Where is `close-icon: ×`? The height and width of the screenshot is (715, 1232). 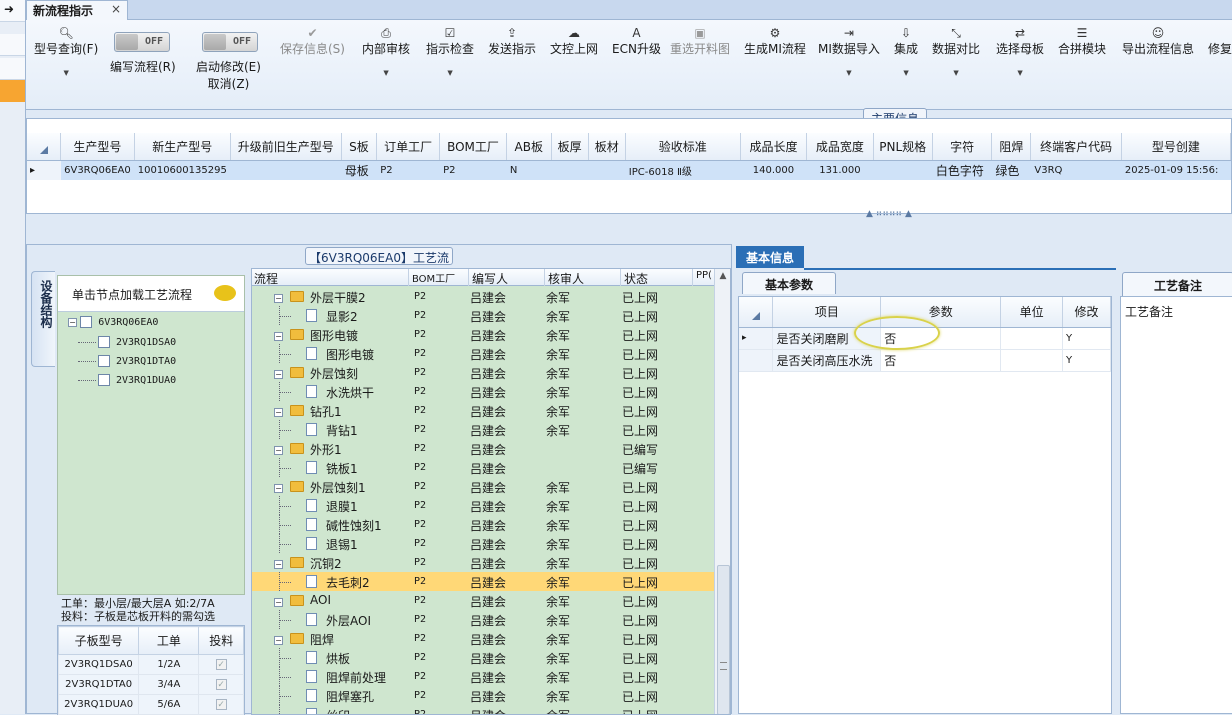
close-icon: × is located at coordinates (116, 9).